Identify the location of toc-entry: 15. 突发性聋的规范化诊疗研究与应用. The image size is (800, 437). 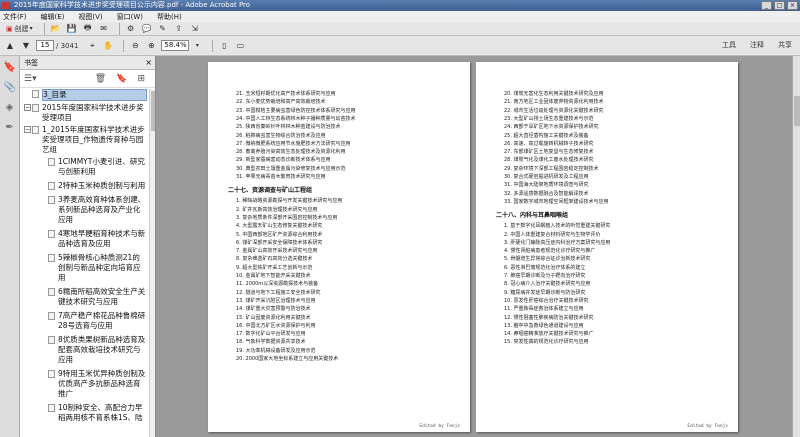
(546, 342).